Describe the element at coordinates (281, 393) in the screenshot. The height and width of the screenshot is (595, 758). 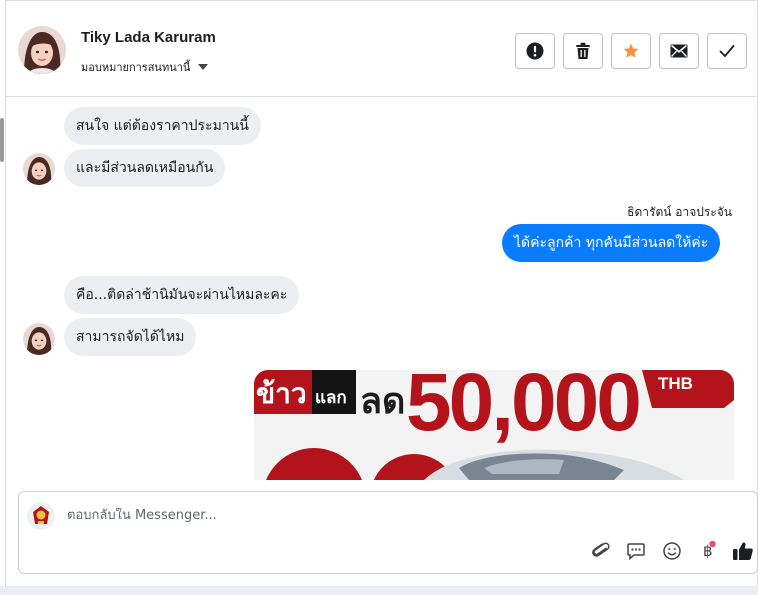
I see `promo-word-1: ข้าว` at that location.